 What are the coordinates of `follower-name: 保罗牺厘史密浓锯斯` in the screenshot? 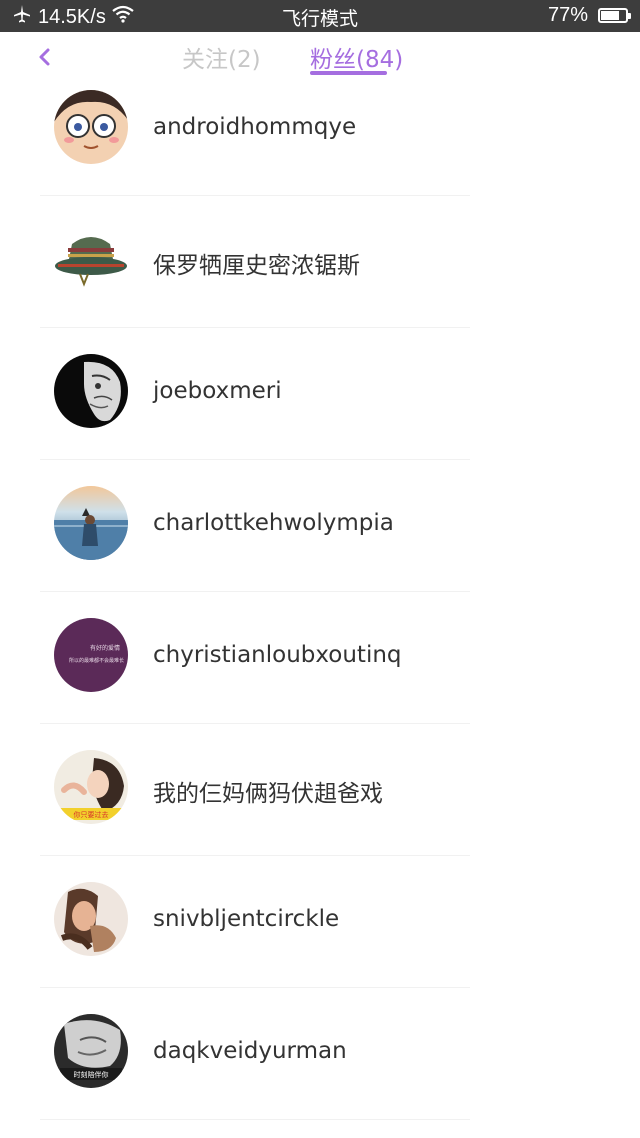 It's located at (256, 266).